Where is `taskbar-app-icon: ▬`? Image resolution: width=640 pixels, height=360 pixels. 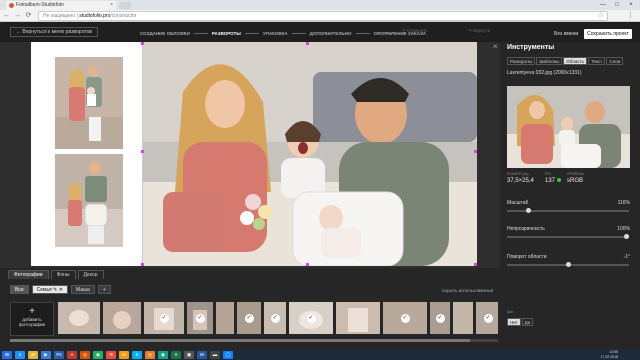 taskbar-app-icon: ▬ is located at coordinates (215, 355).